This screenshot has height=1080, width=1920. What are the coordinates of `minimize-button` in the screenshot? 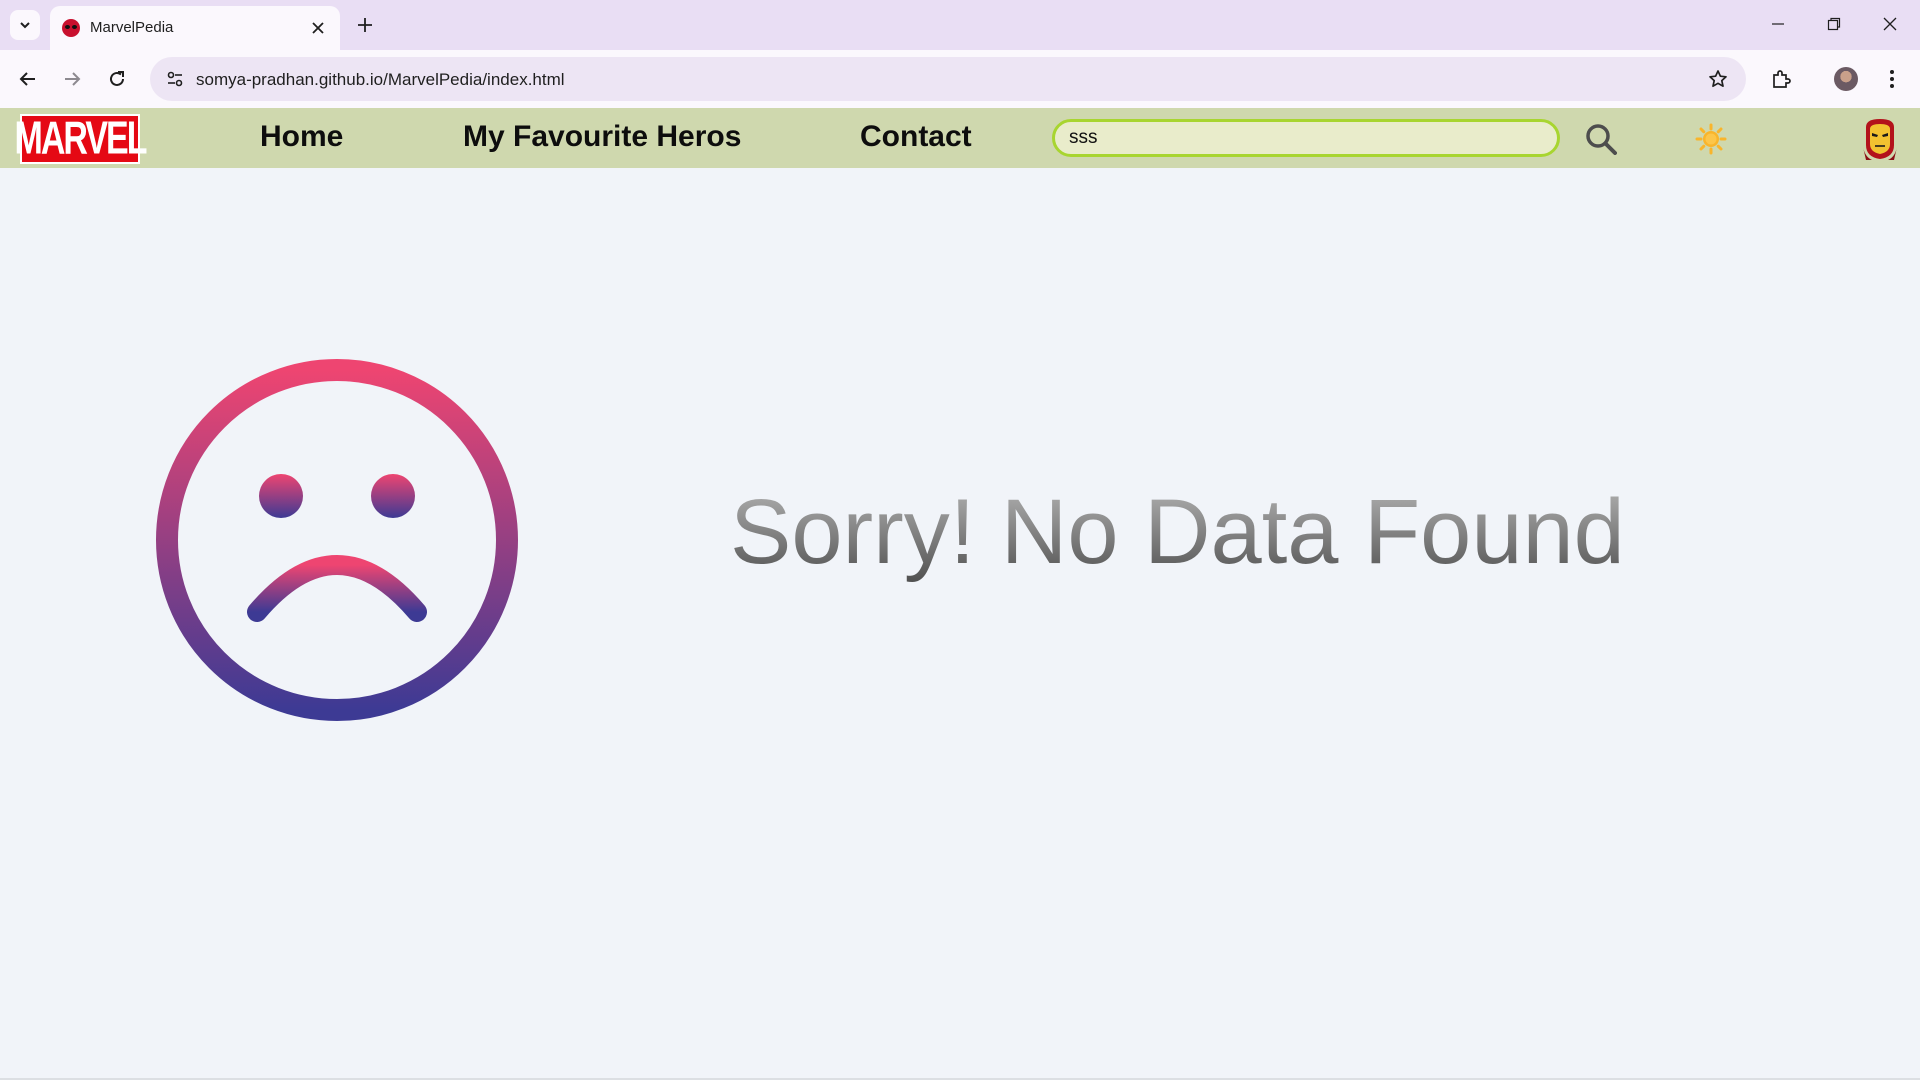 It's located at (1778, 24).